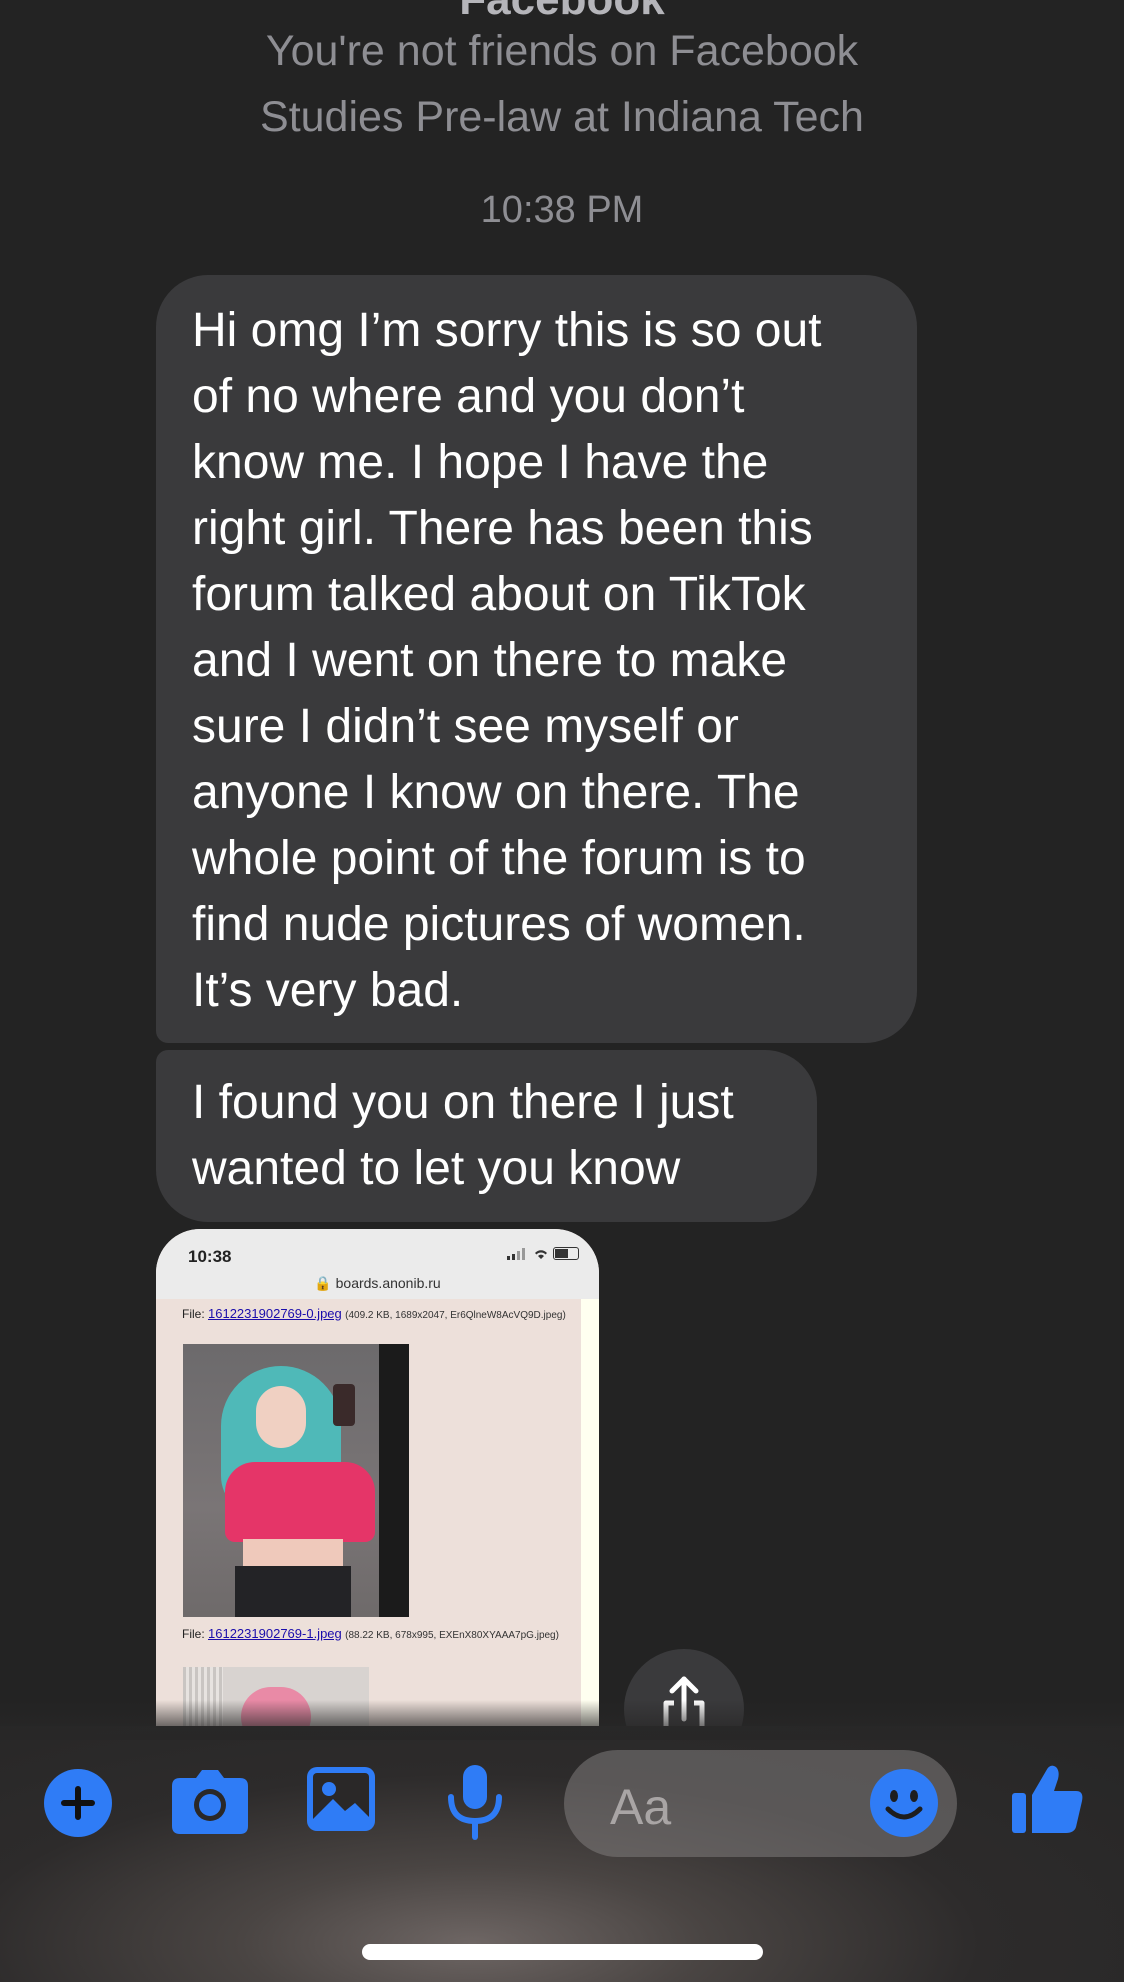 The image size is (1124, 1982). I want to click on microphone-icon, so click(475, 1802).